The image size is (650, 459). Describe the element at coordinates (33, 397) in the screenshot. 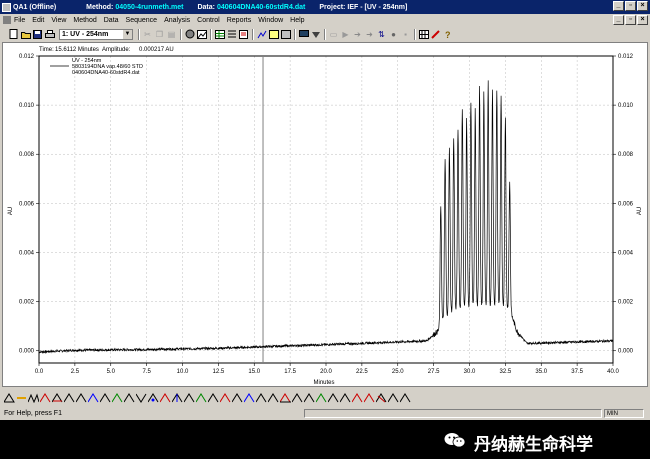

I see `valley-icon` at that location.